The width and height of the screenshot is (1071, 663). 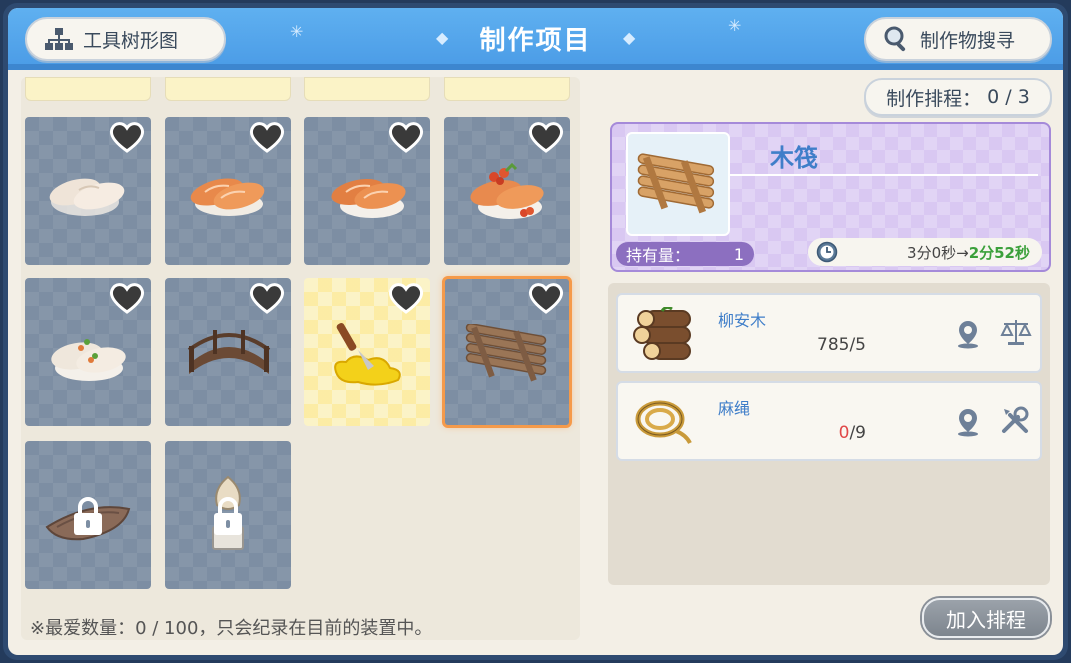 I want to click on header-bar: ✳ ◆ ◆ ✳ 制作项目 工具树形图 制作物搜寻, so click(x=535, y=39).